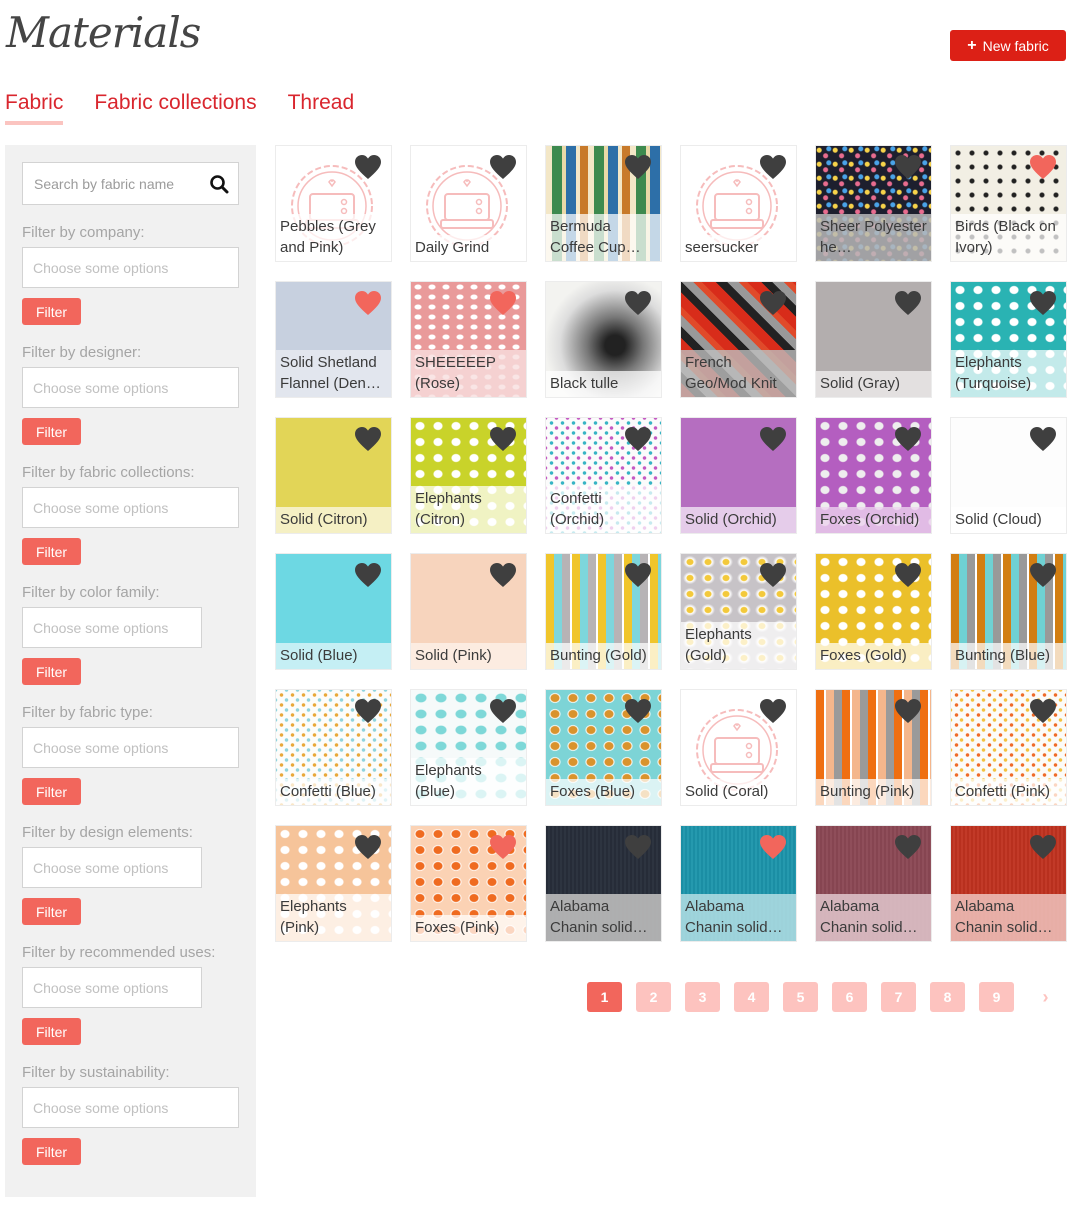  What do you see at coordinates (468, 883) in the screenshot?
I see `fabric-tile: Foxes (Pink)` at bounding box center [468, 883].